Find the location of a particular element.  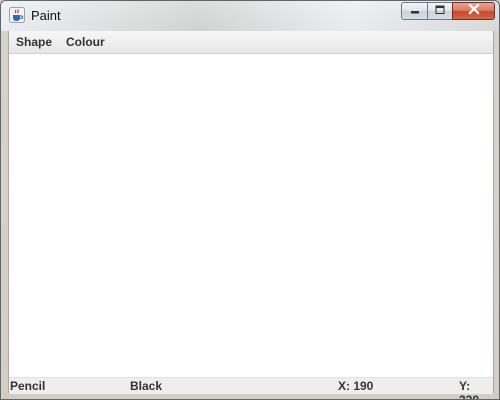

status-tool: Pencil is located at coordinates (28, 386).